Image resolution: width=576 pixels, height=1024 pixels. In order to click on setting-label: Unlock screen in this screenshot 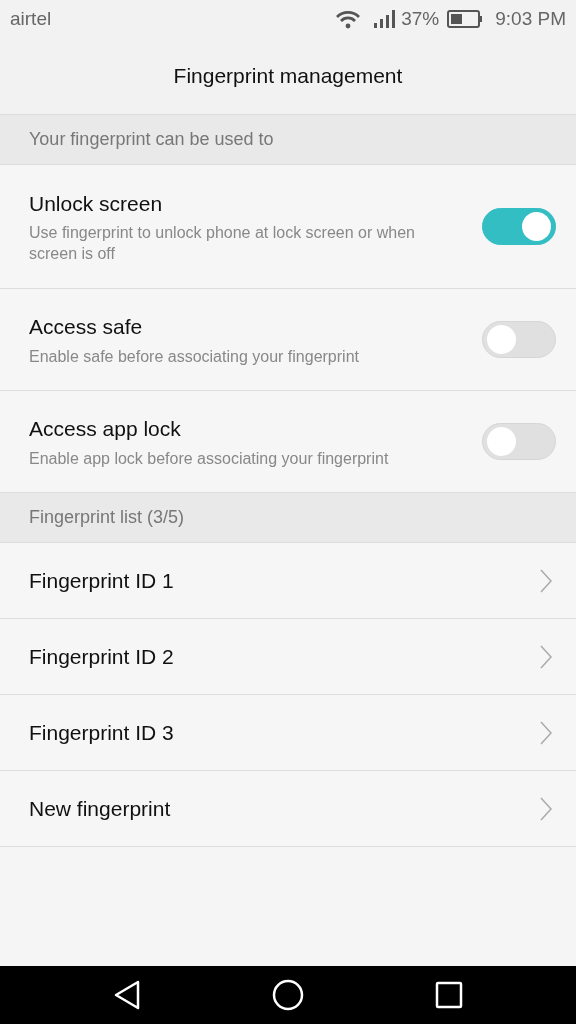, I will do `click(96, 203)`.